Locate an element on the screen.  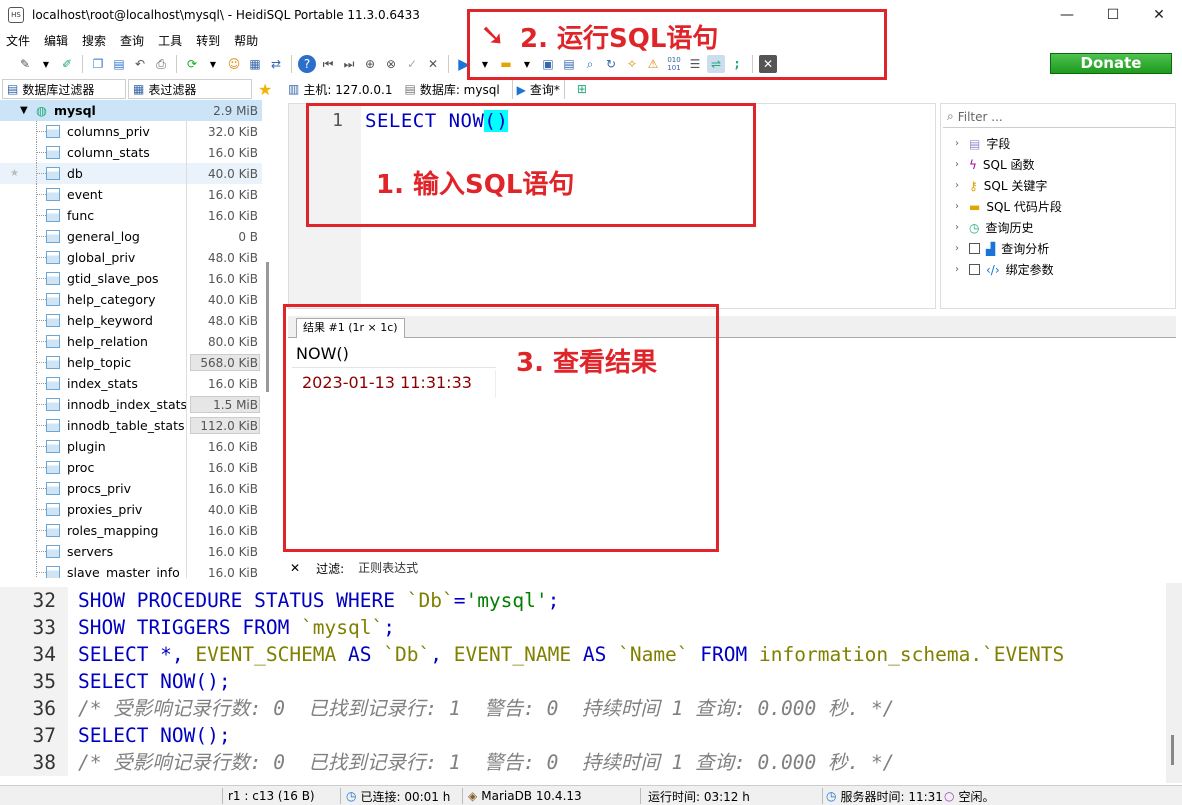
last-record-icon: ⏭ is located at coordinates (349, 64).